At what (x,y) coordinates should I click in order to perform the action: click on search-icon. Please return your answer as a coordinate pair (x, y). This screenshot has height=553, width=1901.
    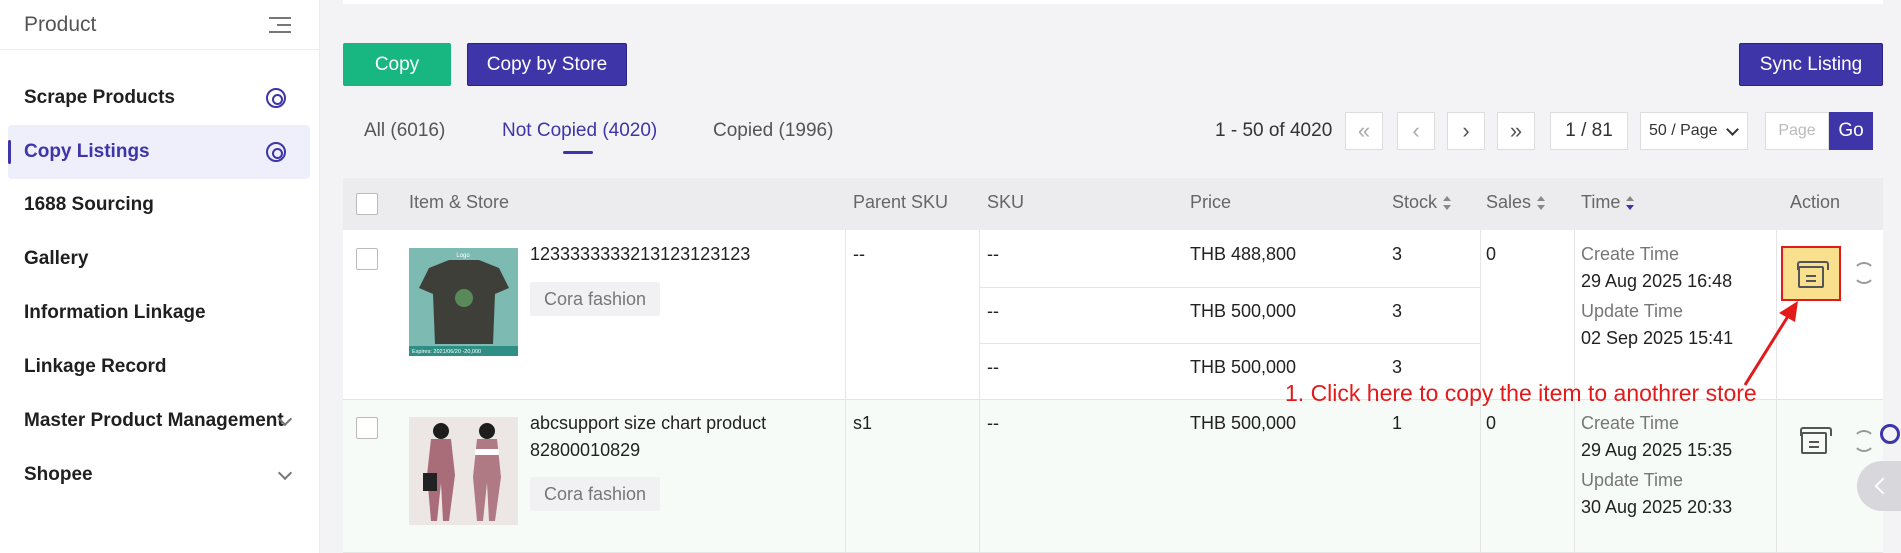
    Looking at the image, I should click on (1890, 434).